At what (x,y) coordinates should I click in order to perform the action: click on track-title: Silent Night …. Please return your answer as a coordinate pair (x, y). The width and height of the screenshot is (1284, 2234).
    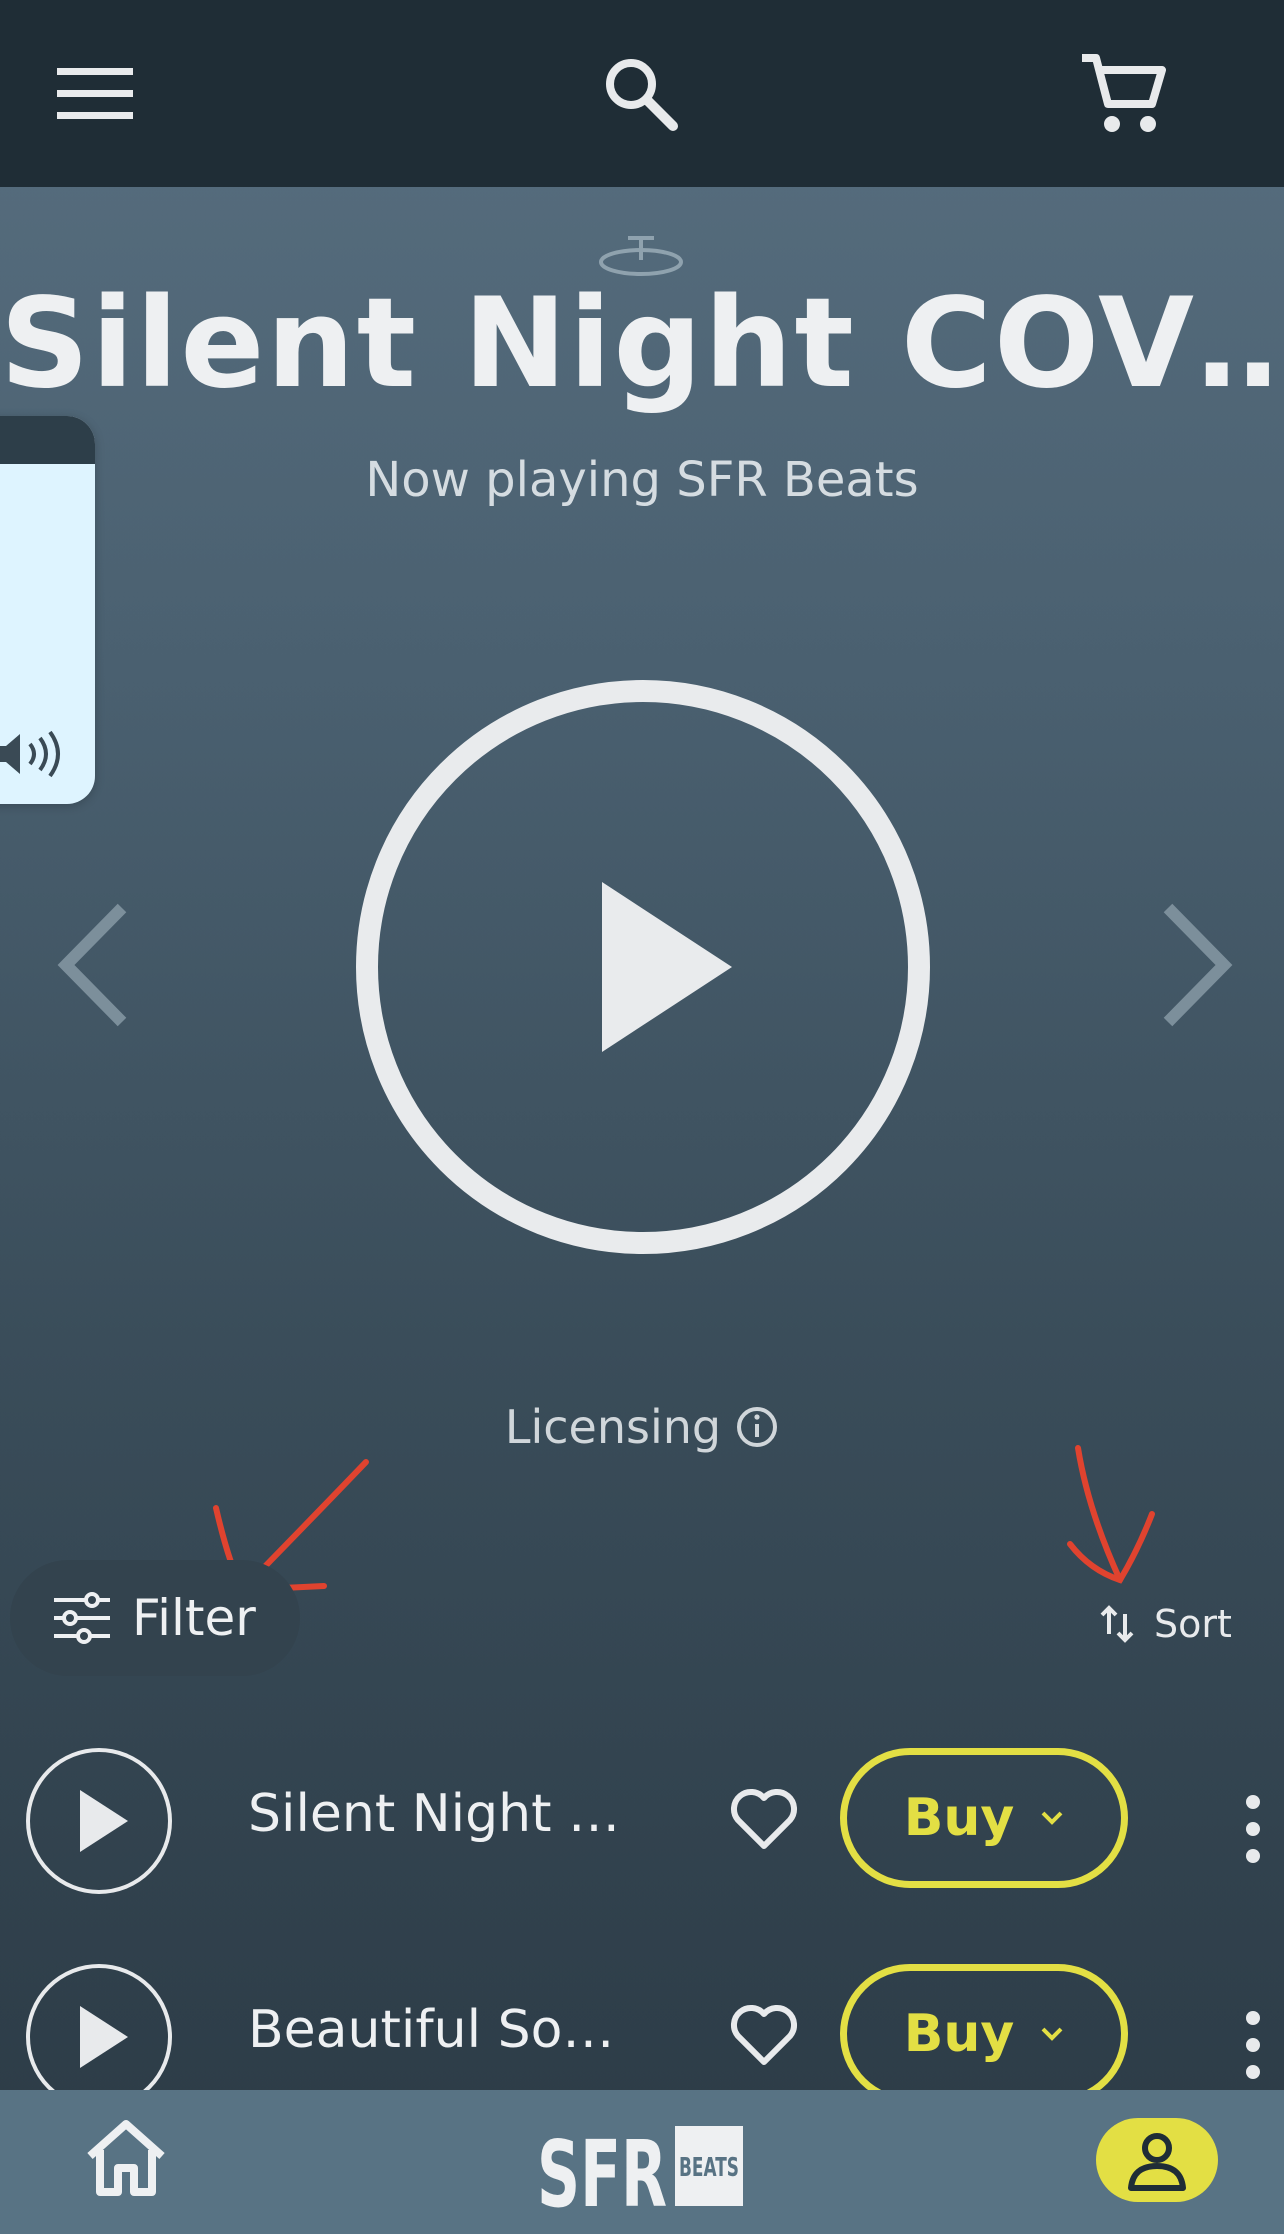
    Looking at the image, I should click on (434, 1814).